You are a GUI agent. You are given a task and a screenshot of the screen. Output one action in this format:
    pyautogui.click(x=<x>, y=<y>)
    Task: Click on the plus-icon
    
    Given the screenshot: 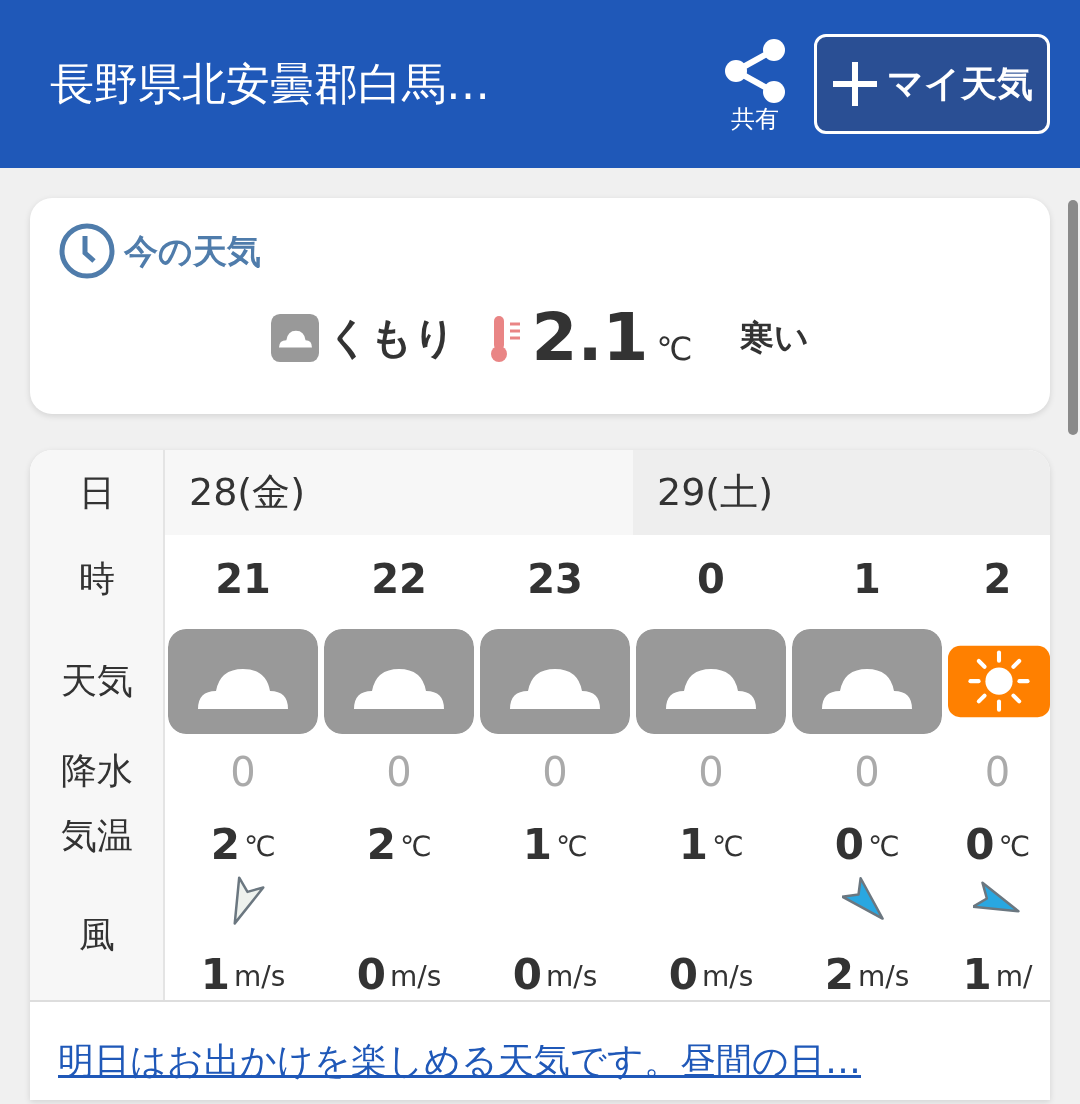 What is the action you would take?
    pyautogui.click(x=855, y=84)
    